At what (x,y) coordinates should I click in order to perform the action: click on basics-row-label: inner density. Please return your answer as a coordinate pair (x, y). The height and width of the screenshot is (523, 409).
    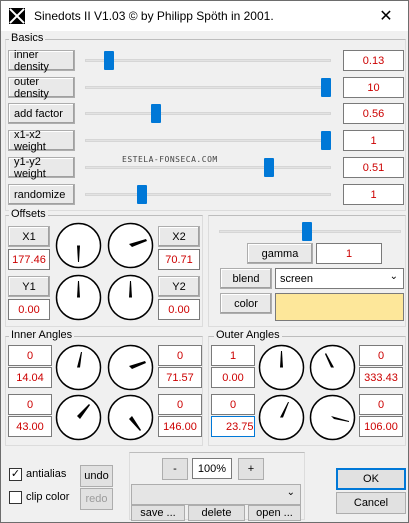
    Looking at the image, I should click on (41, 61).